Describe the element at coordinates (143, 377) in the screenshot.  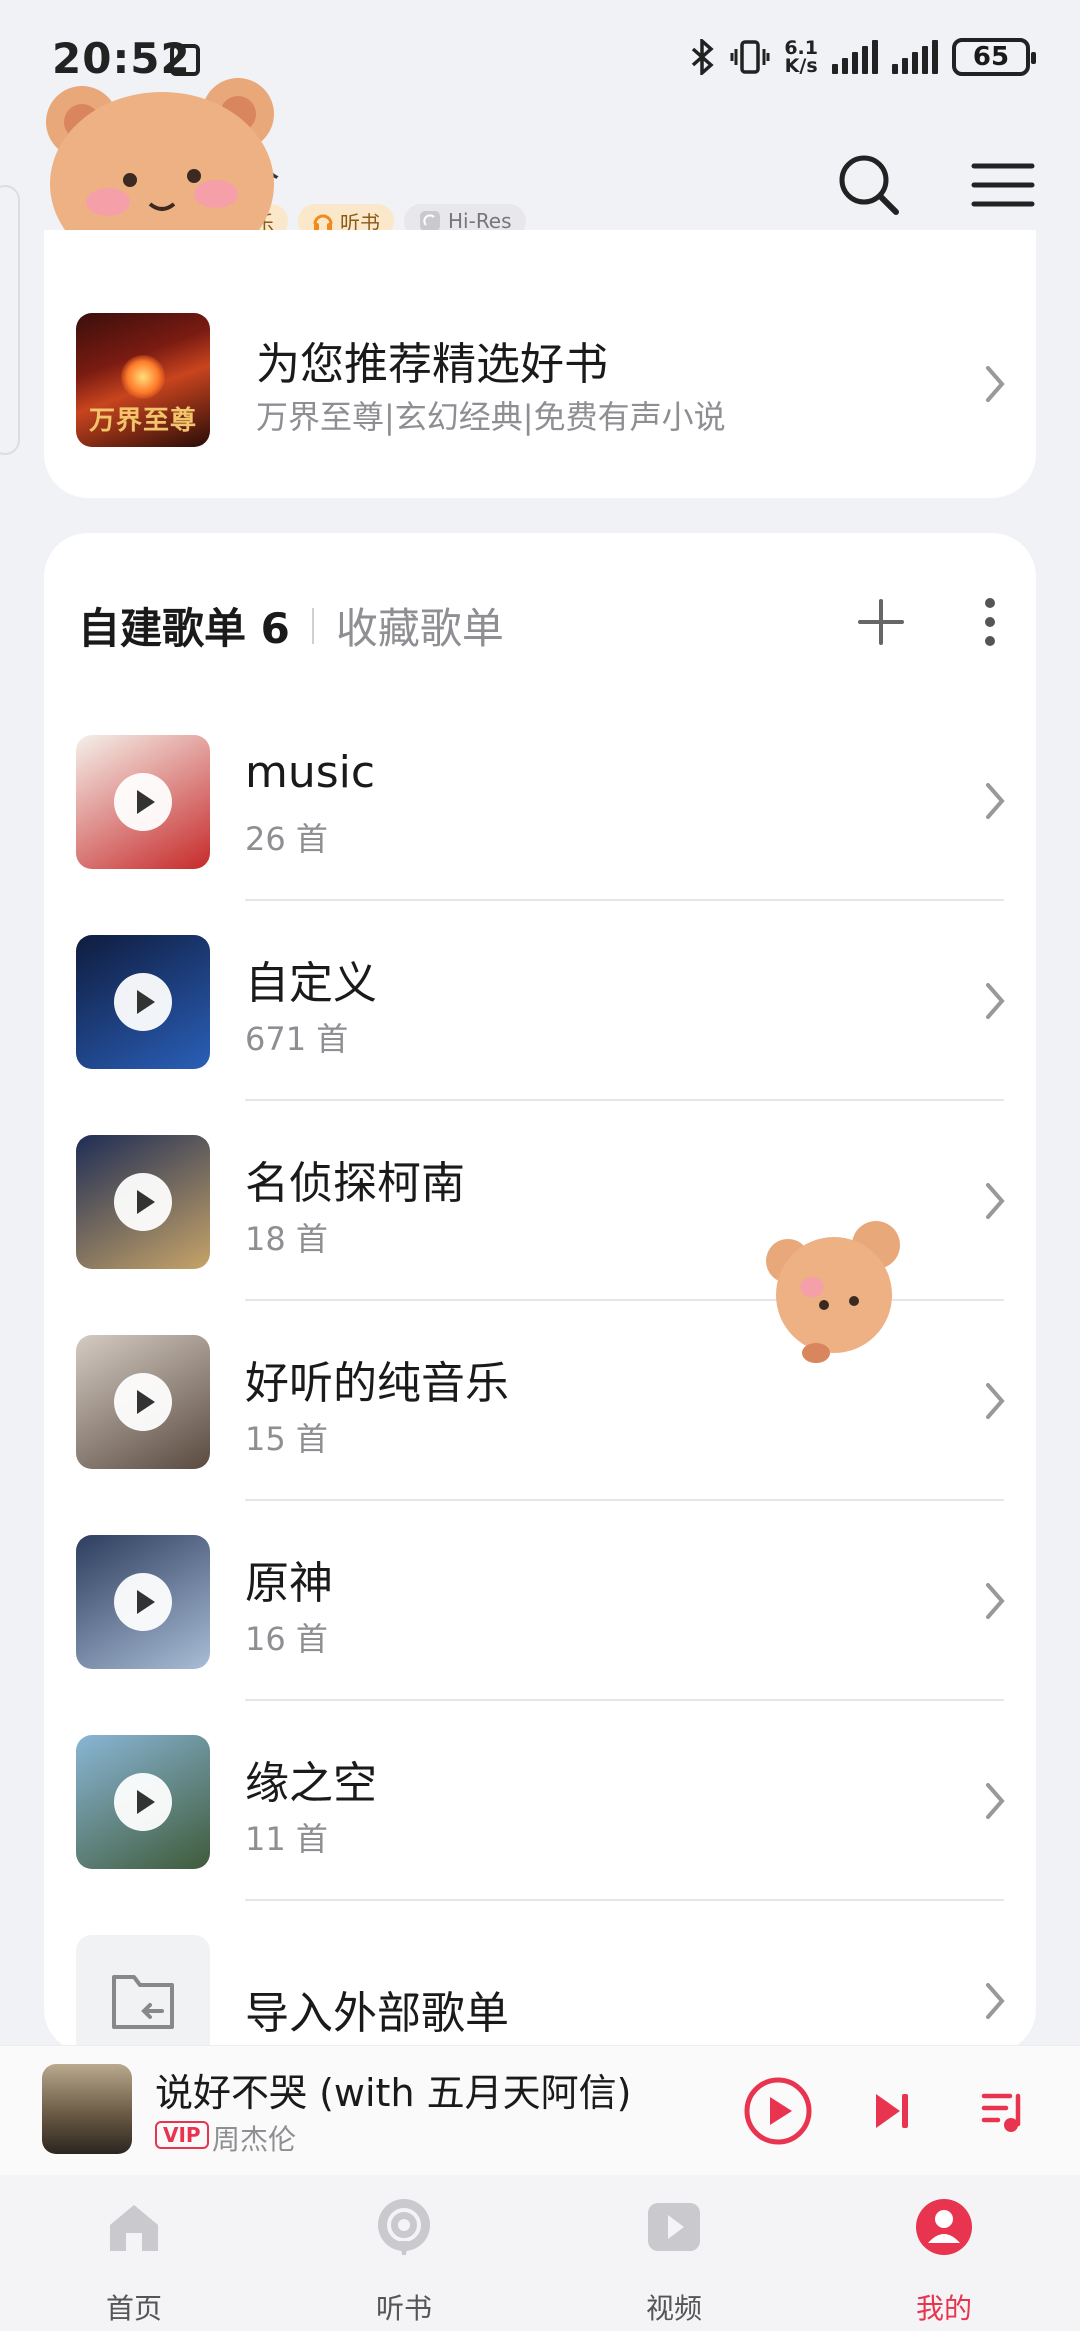
I see `cover-glow` at that location.